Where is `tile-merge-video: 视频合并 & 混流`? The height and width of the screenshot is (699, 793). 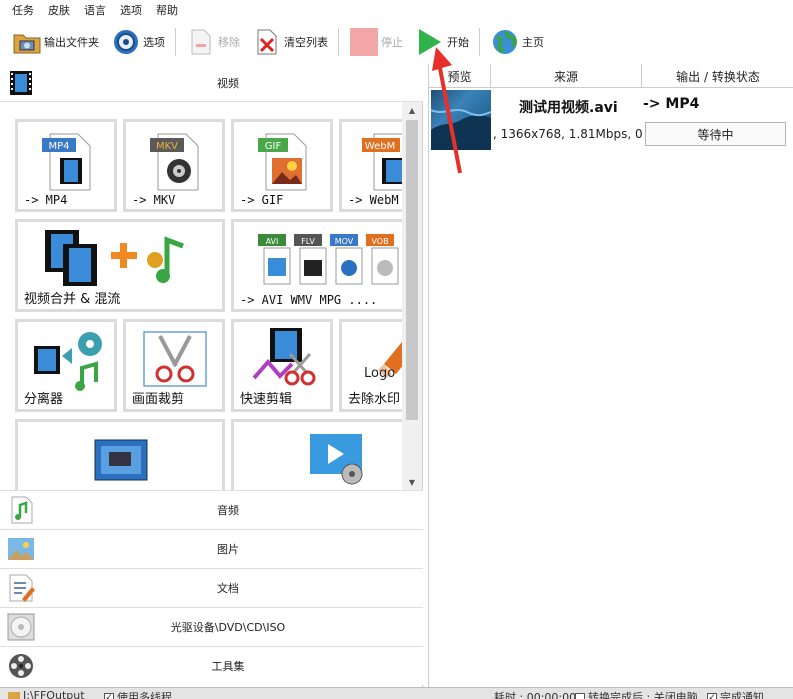 tile-merge-video: 视频合并 & 混流 is located at coordinates (120, 265).